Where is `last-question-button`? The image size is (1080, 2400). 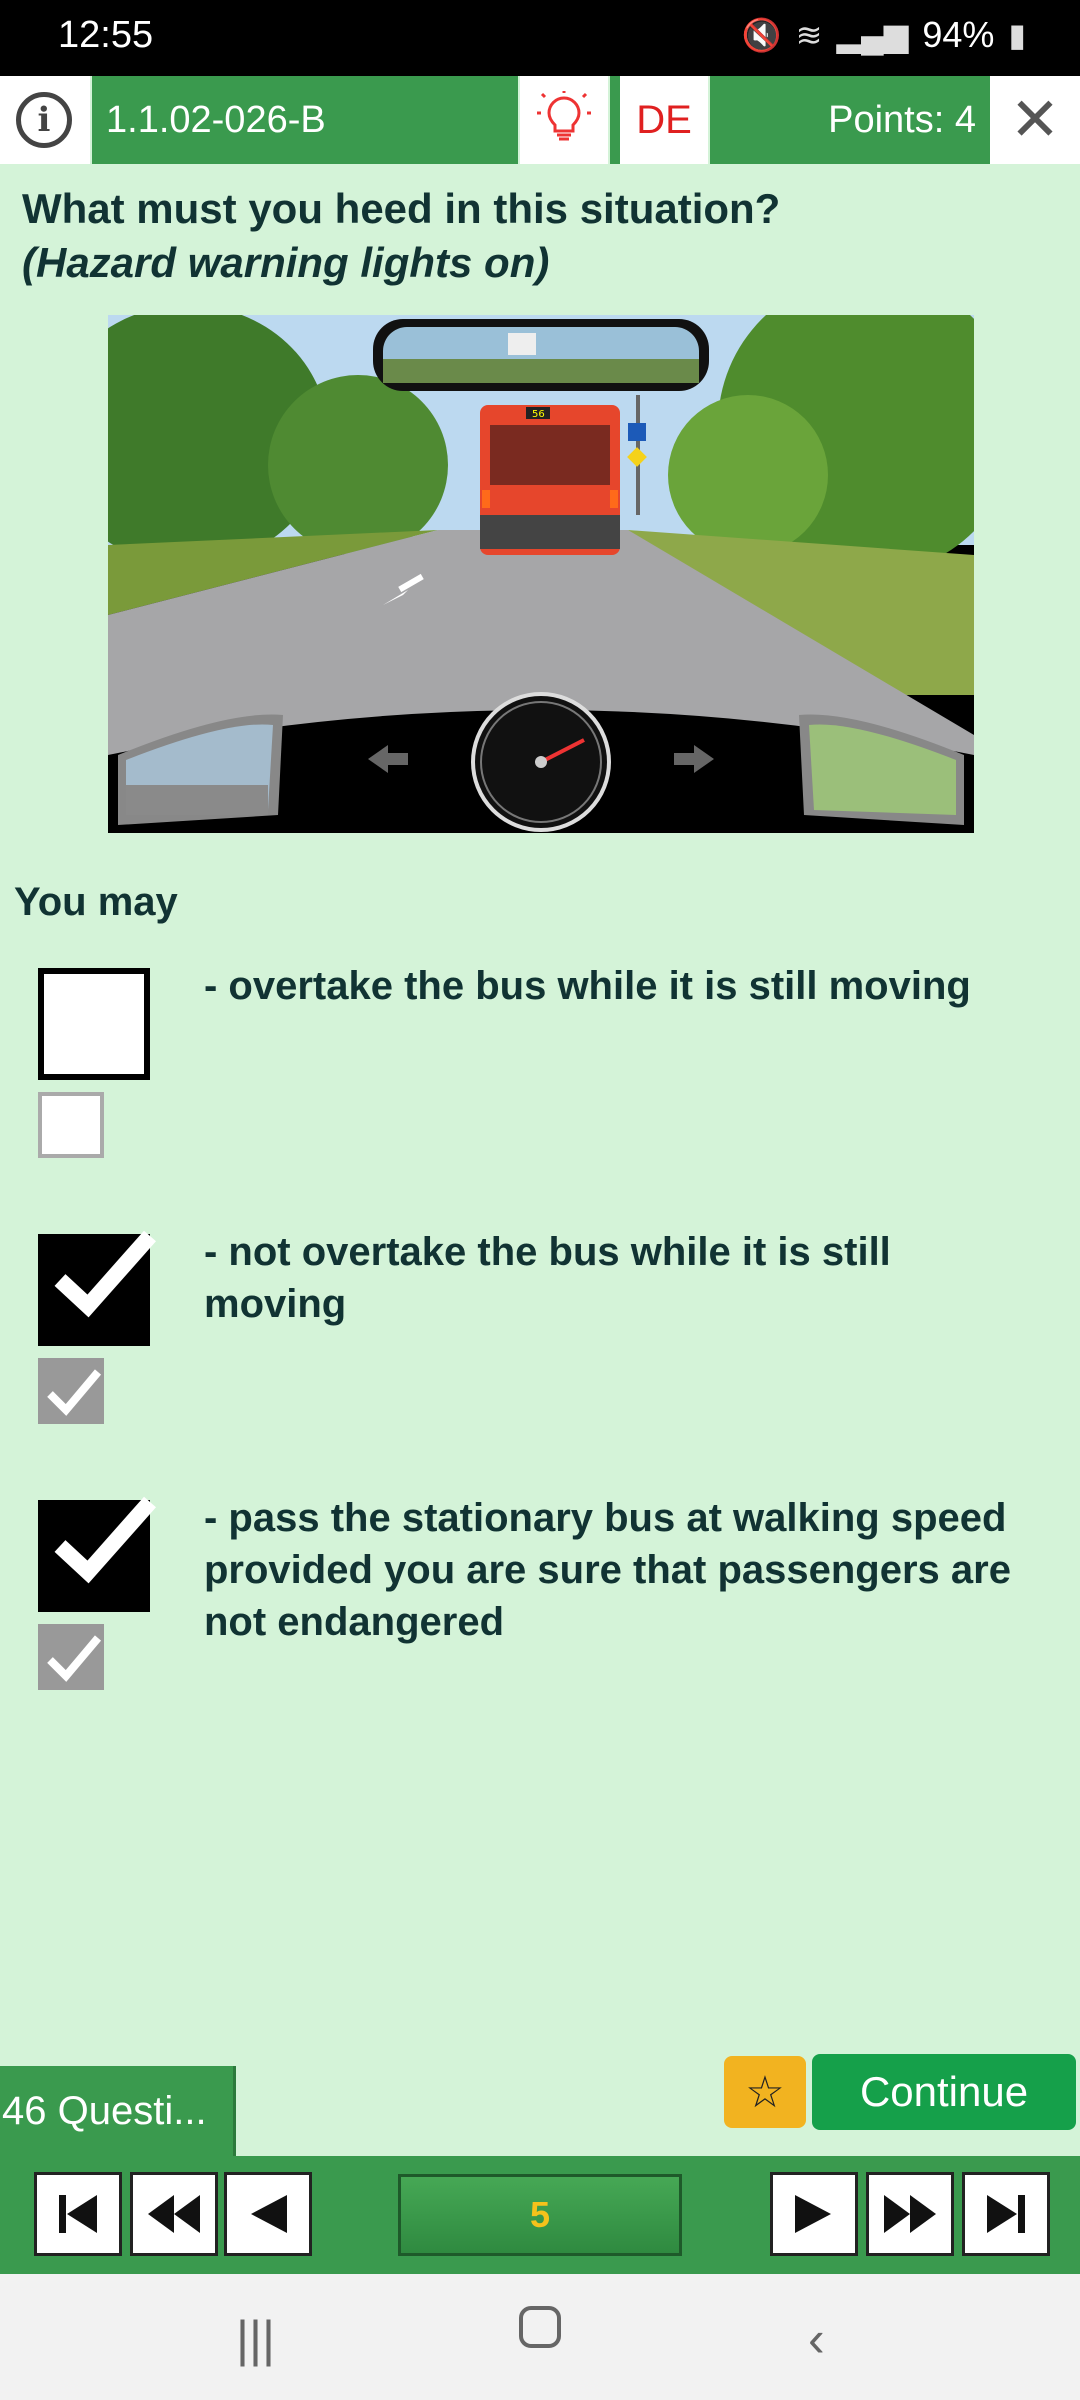
last-question-button is located at coordinates (1006, 2214).